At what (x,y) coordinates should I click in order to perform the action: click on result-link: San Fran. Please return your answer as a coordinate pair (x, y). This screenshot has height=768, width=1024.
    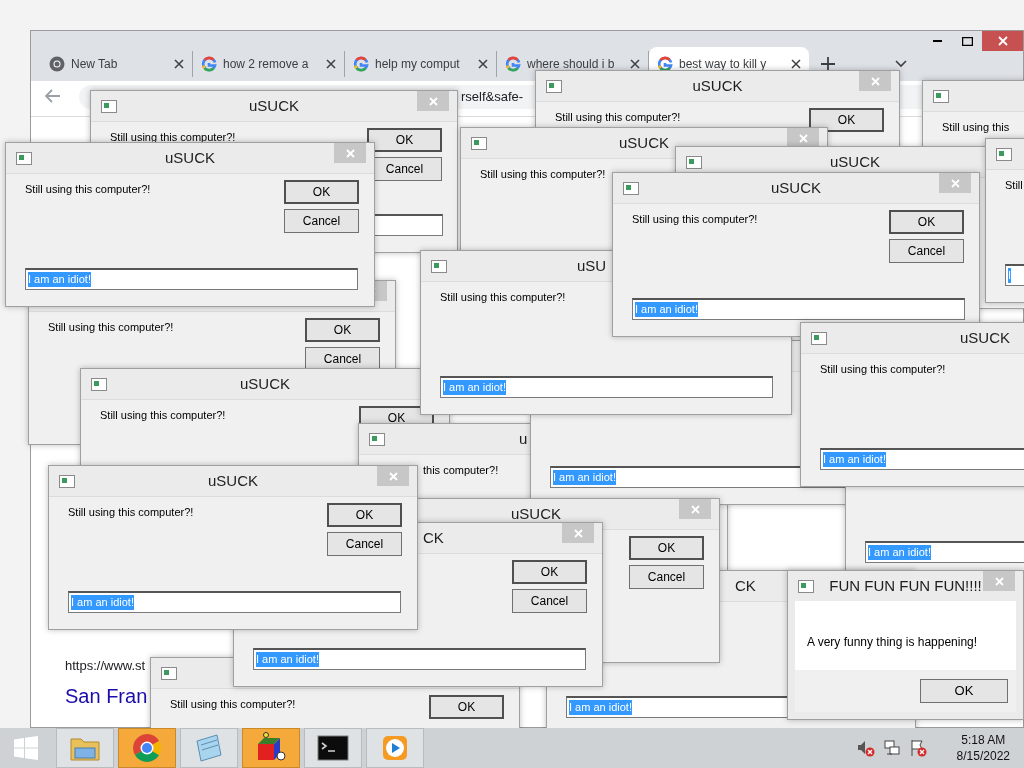
    Looking at the image, I should click on (106, 696).